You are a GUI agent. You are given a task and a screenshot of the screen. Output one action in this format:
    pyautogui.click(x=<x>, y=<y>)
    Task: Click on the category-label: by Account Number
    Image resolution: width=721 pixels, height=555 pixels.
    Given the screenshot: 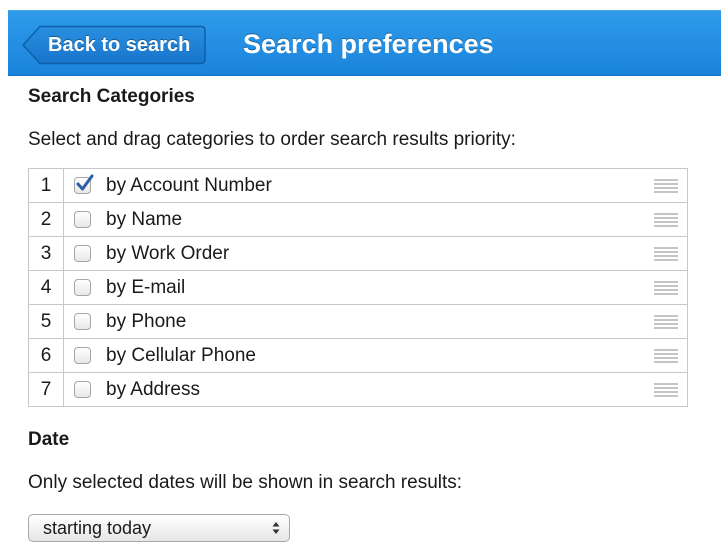 What is the action you would take?
    pyautogui.click(x=189, y=185)
    